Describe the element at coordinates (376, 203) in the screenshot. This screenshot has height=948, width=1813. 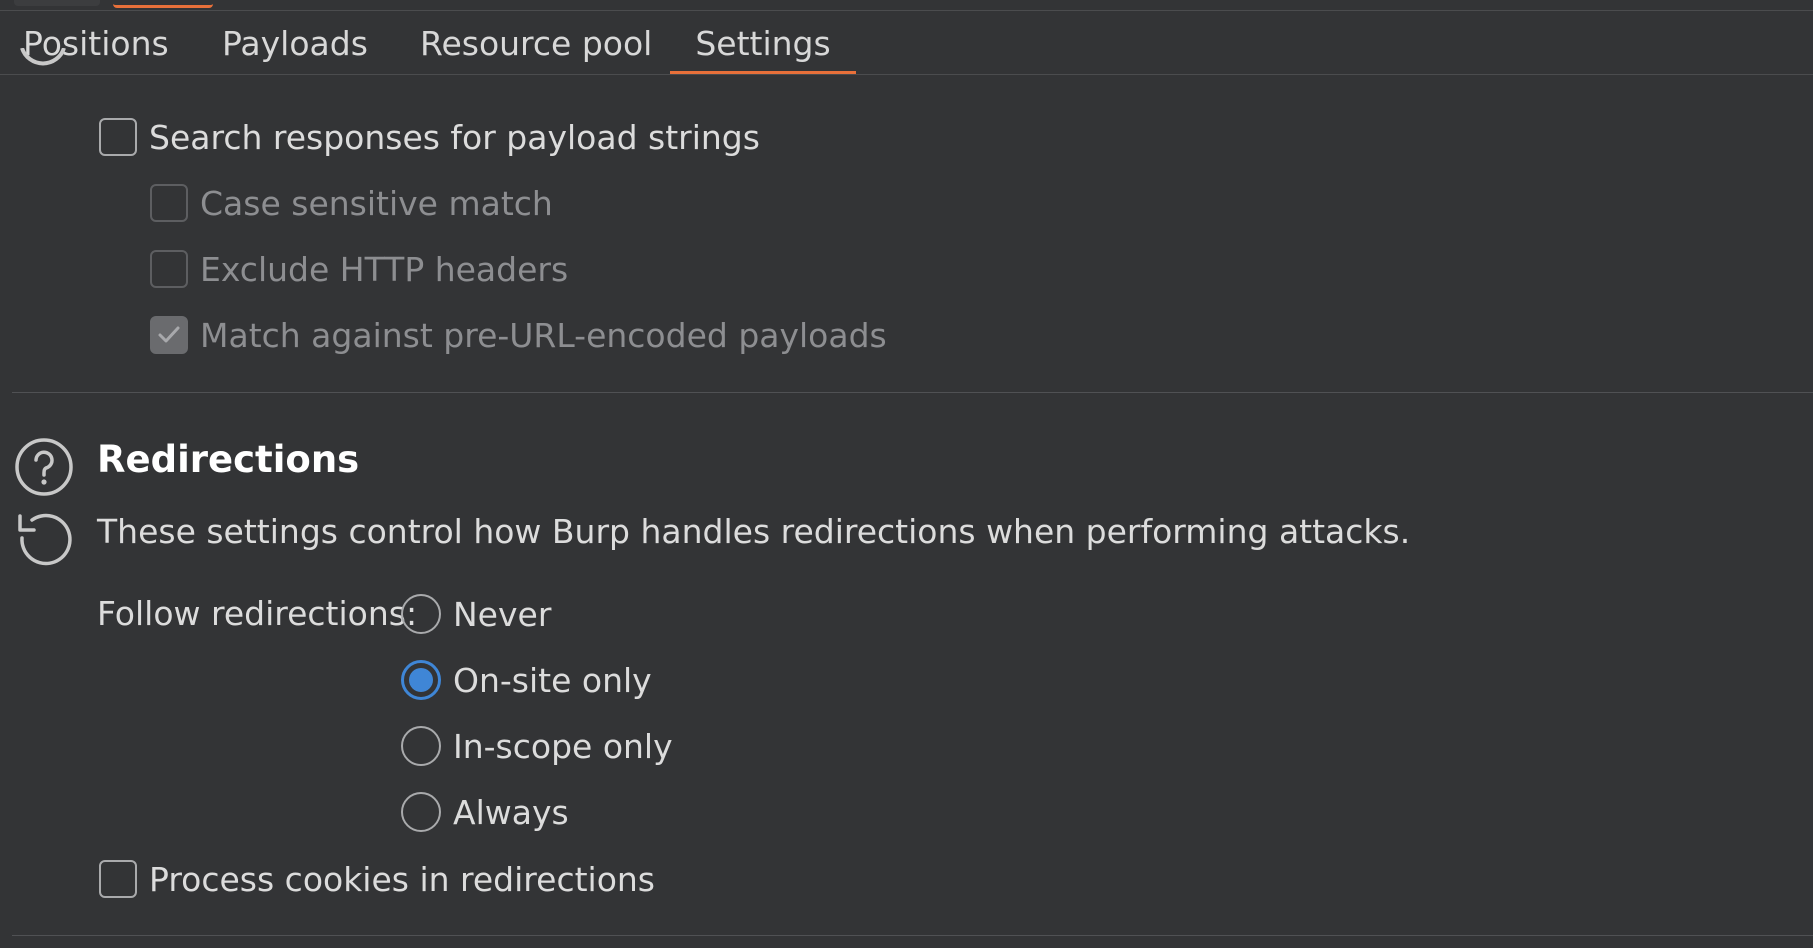
I see `case-sensitive-label: Case sensitive match` at that location.